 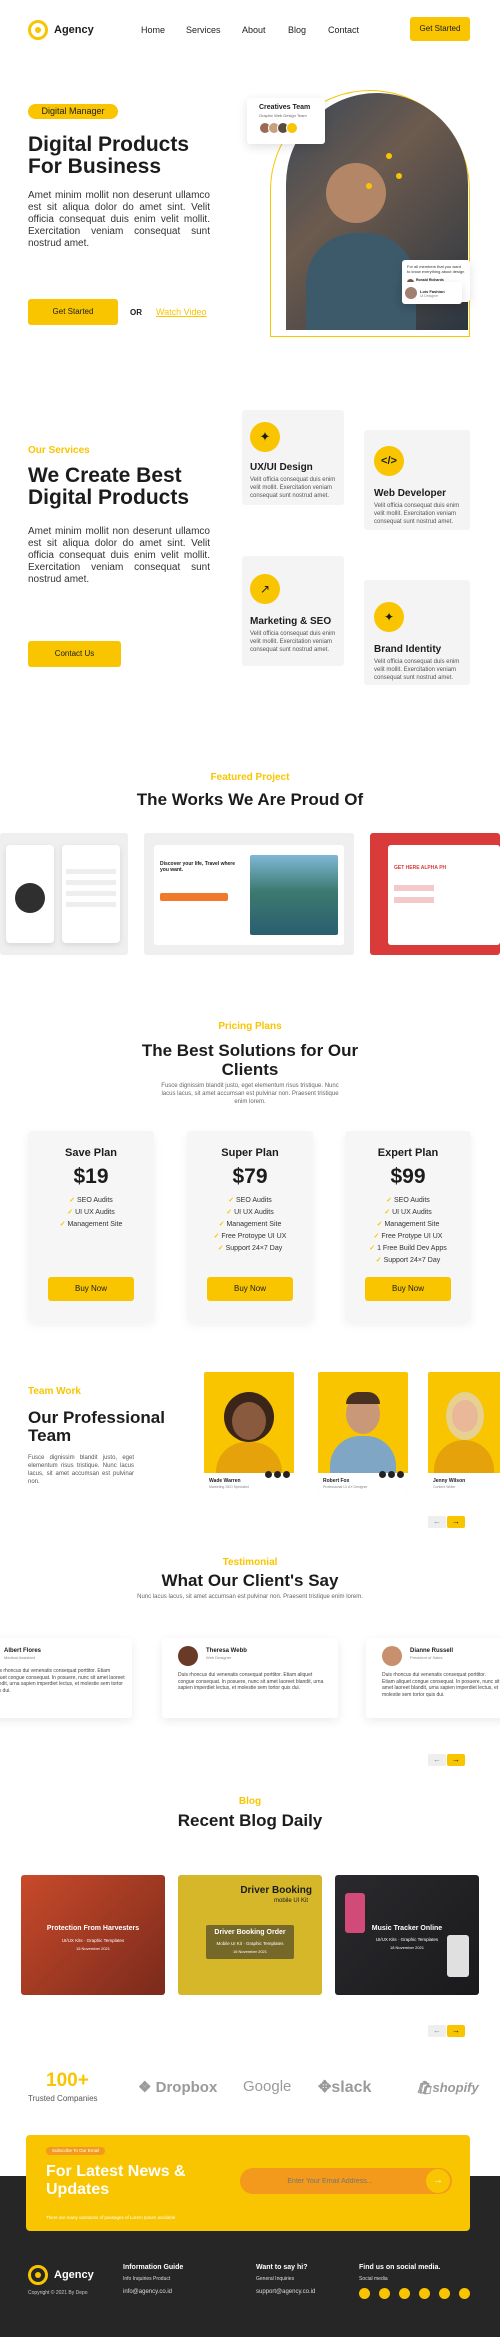 I want to click on blog-post-title: Protection From Harvesters, so click(x=93, y=1928).